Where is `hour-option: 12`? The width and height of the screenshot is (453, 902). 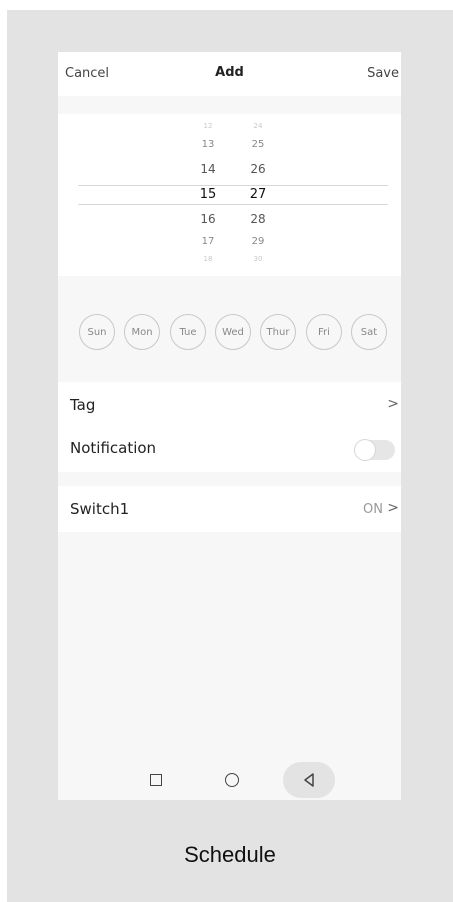 hour-option: 12 is located at coordinates (208, 126).